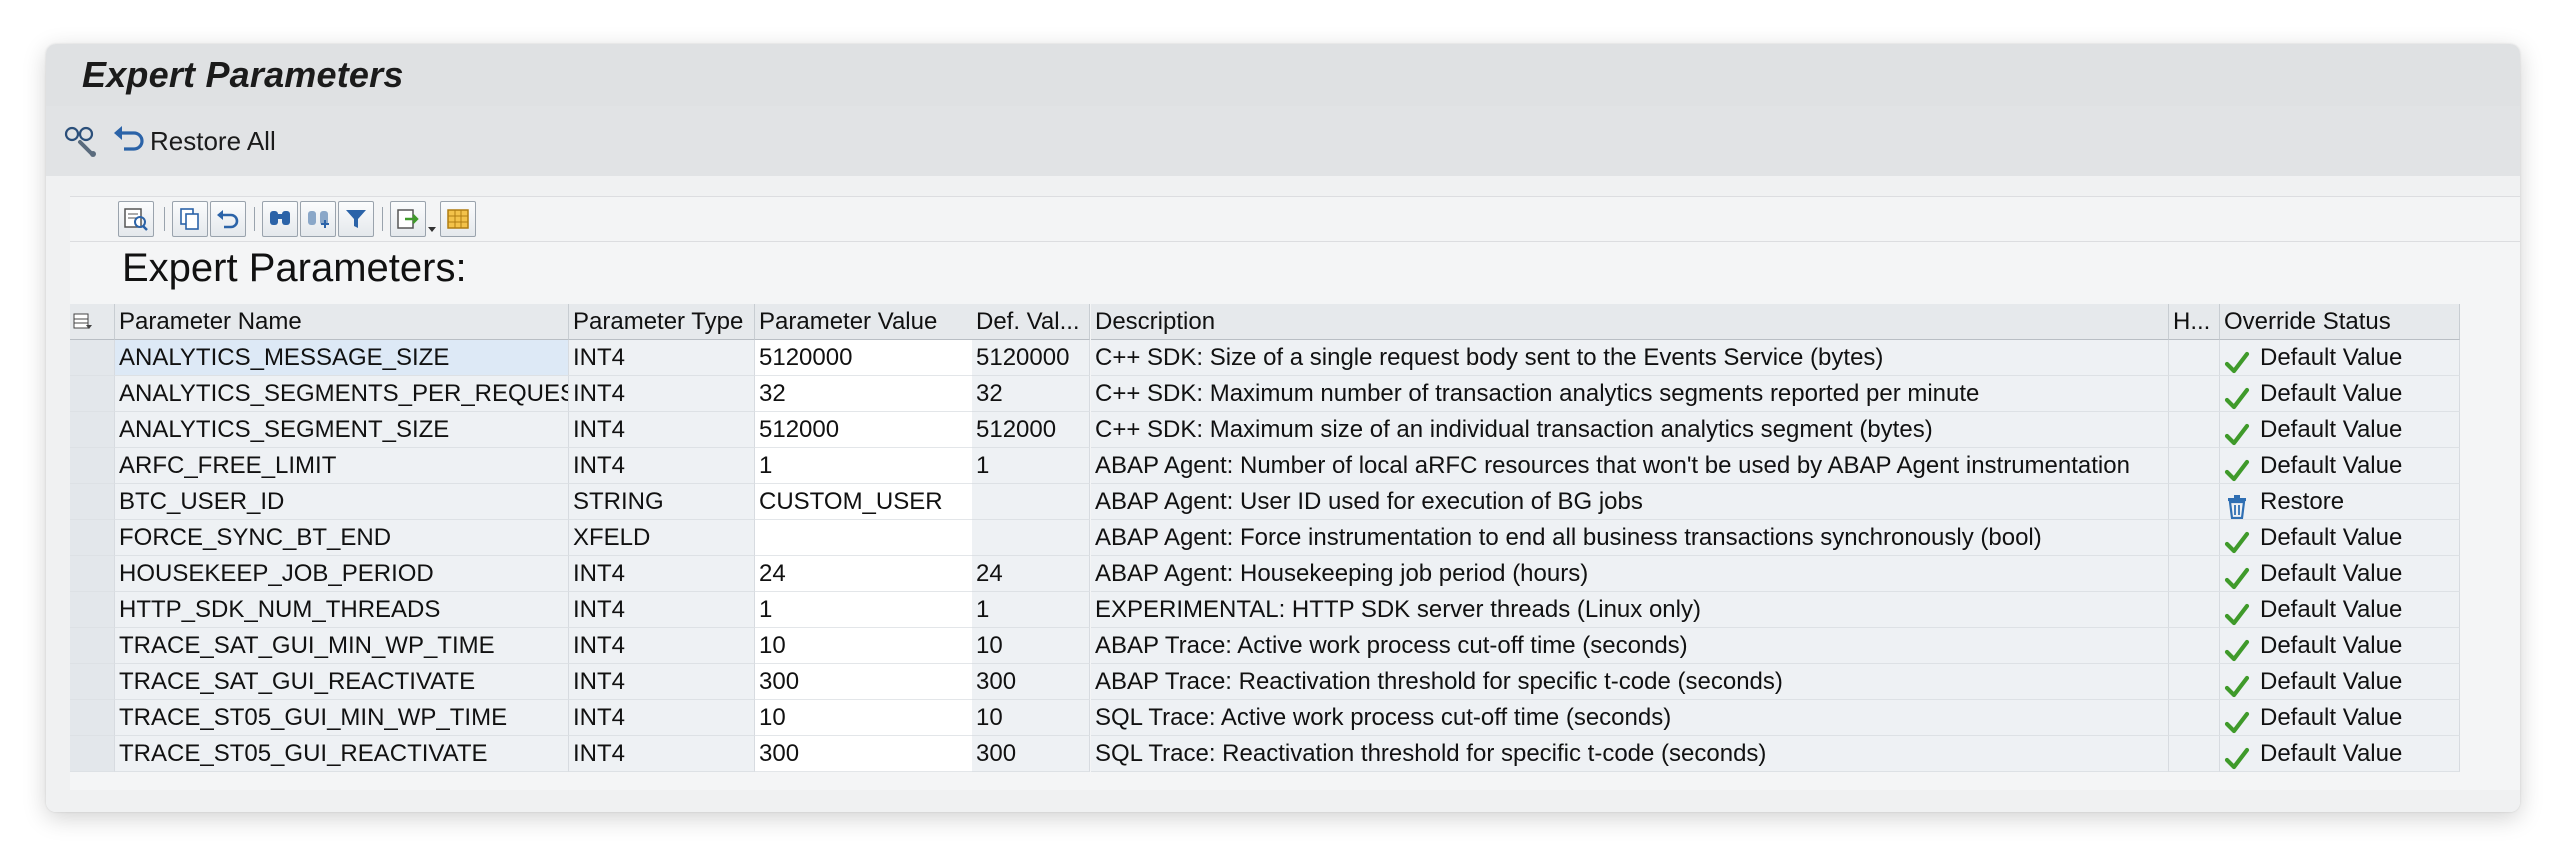 This screenshot has width=2560, height=848. What do you see at coordinates (1295, 219) in the screenshot?
I see `alv-toolbar` at bounding box center [1295, 219].